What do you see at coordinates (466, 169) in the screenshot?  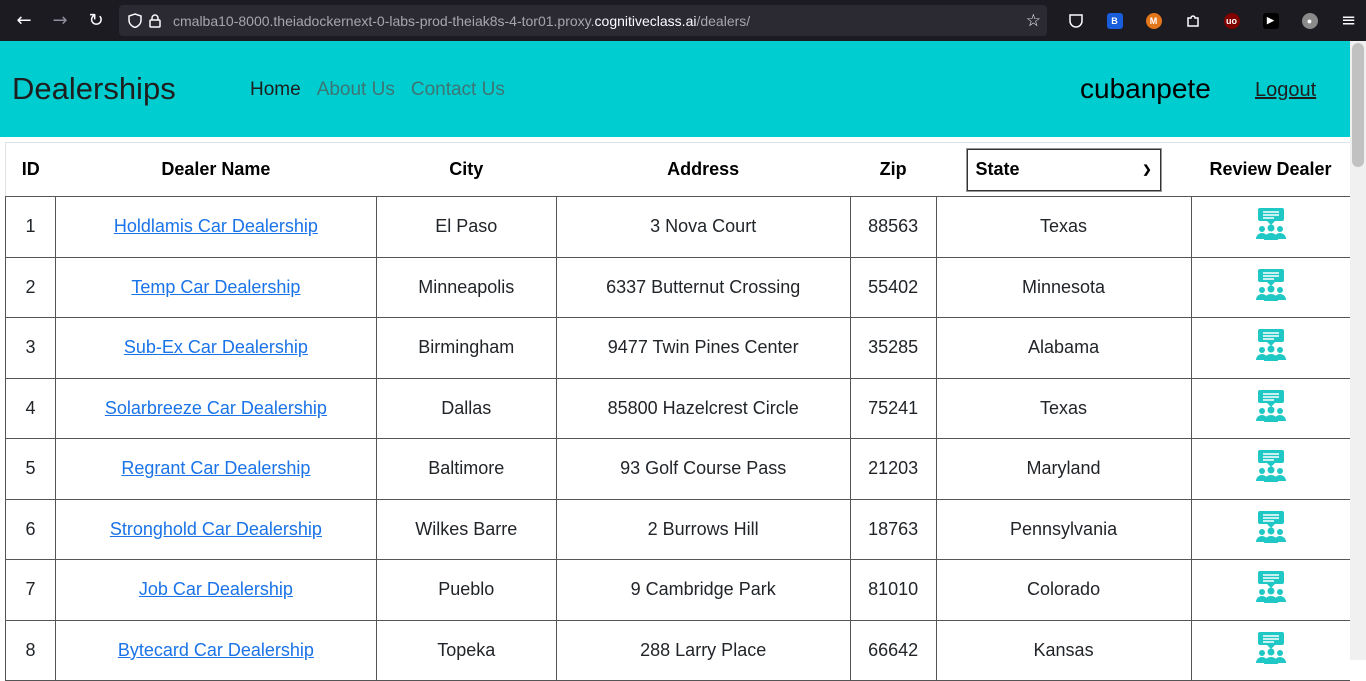 I see `header-city: City` at bounding box center [466, 169].